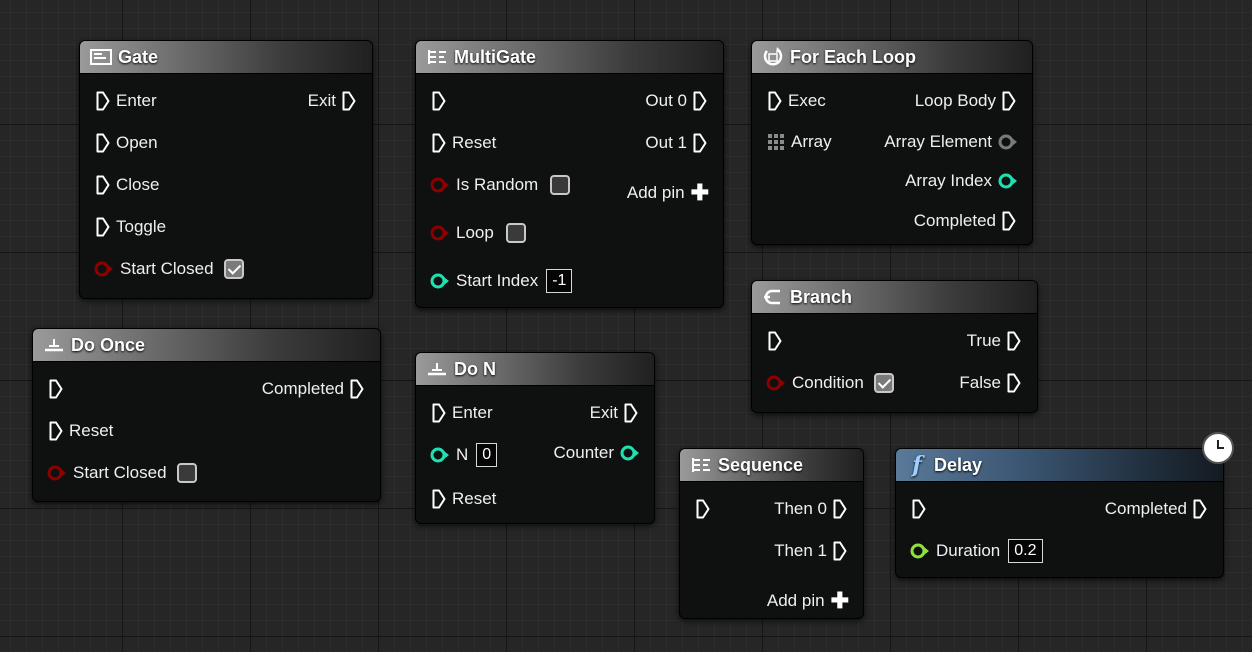 This screenshot has width=1252, height=652. I want to click on multigate-loop-pin: Loop, so click(478, 233).